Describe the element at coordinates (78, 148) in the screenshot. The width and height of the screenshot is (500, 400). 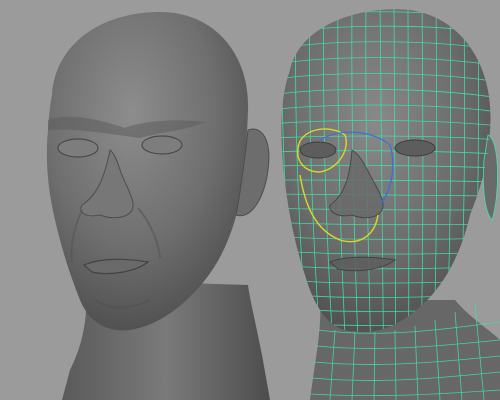
I see `eye-left-smooth` at that location.